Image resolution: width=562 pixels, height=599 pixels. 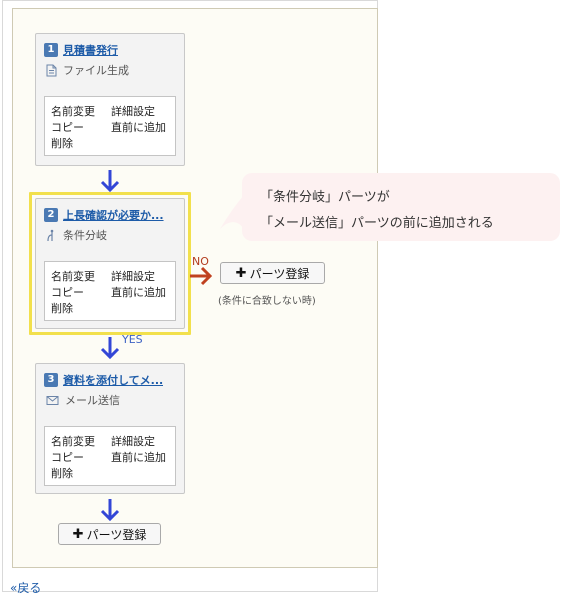 I want to click on step-number: 3, so click(x=51, y=380).